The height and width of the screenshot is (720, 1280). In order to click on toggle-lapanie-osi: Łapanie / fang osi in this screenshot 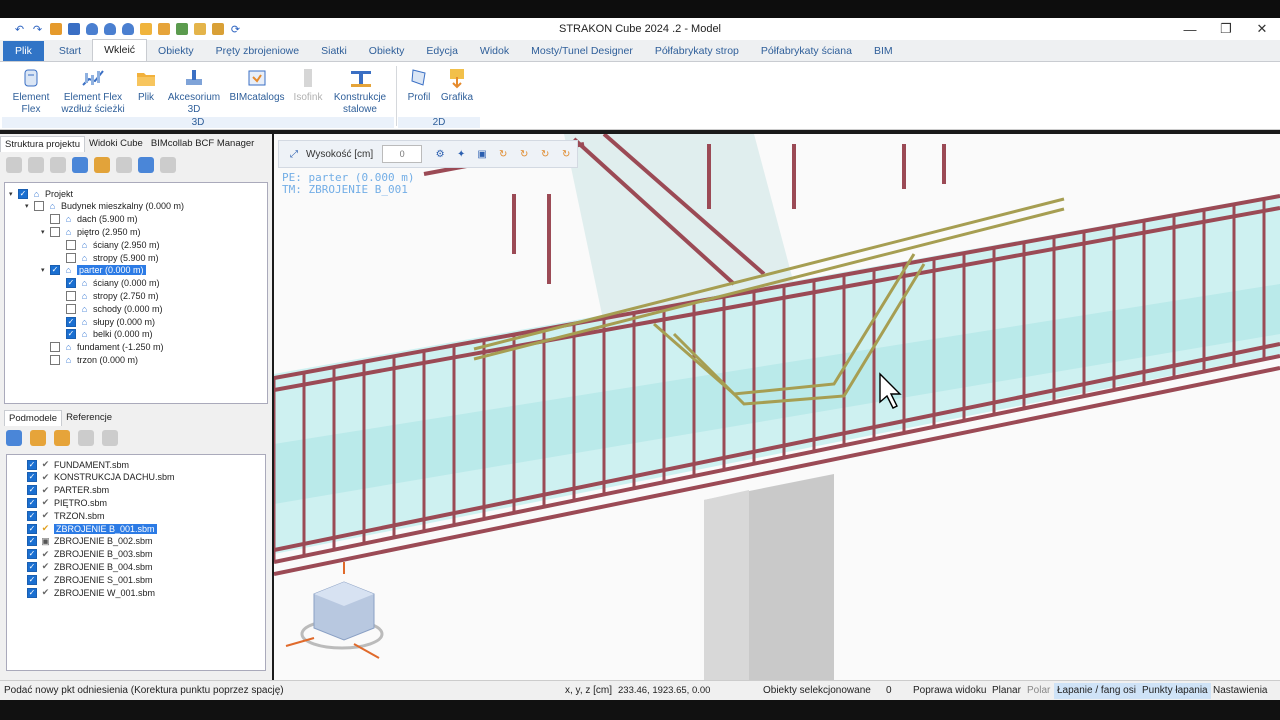, I will do `click(1096, 691)`.